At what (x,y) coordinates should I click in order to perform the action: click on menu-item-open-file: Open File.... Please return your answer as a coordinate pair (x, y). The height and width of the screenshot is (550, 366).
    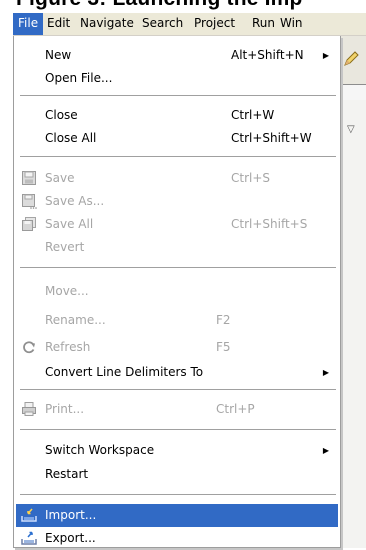
    Looking at the image, I should click on (177, 78).